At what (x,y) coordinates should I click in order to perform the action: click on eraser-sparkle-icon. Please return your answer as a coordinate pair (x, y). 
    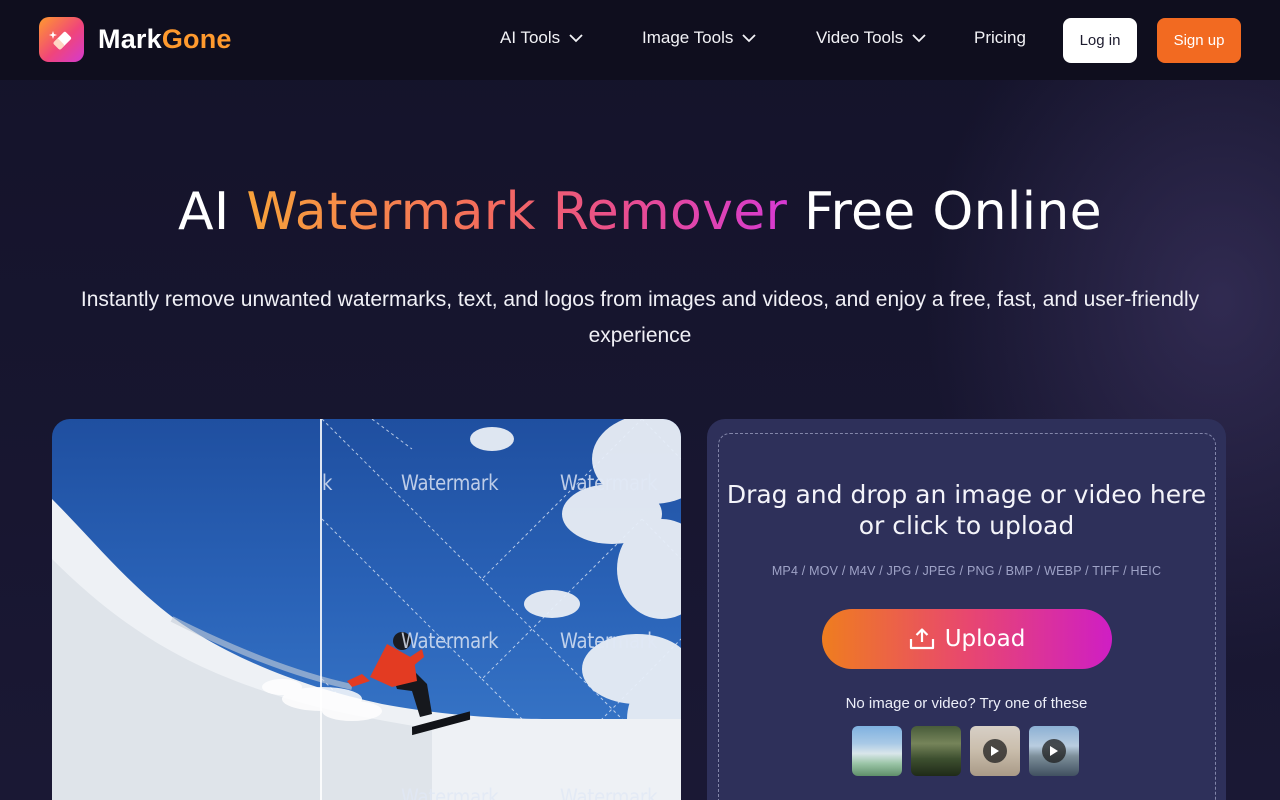
    Looking at the image, I should click on (61, 39).